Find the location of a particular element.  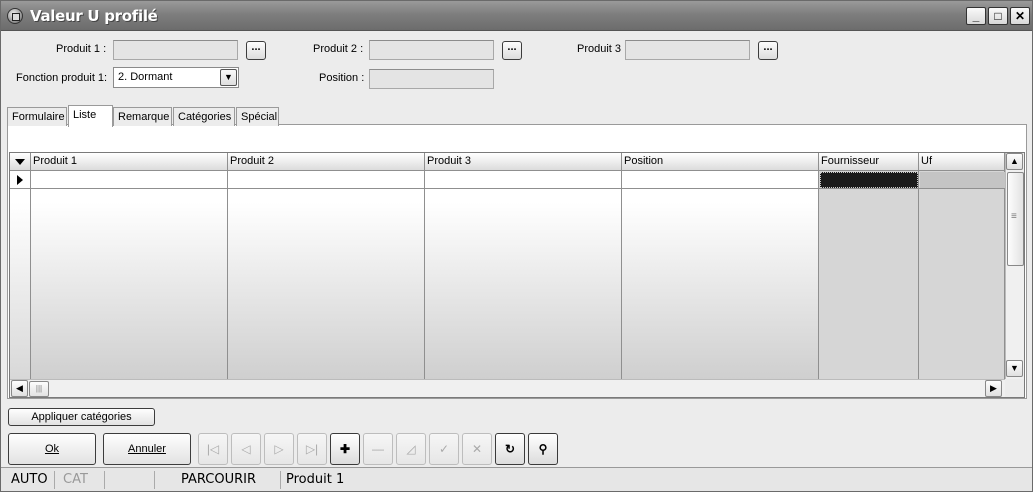

last-icon: ▷| is located at coordinates (312, 449).